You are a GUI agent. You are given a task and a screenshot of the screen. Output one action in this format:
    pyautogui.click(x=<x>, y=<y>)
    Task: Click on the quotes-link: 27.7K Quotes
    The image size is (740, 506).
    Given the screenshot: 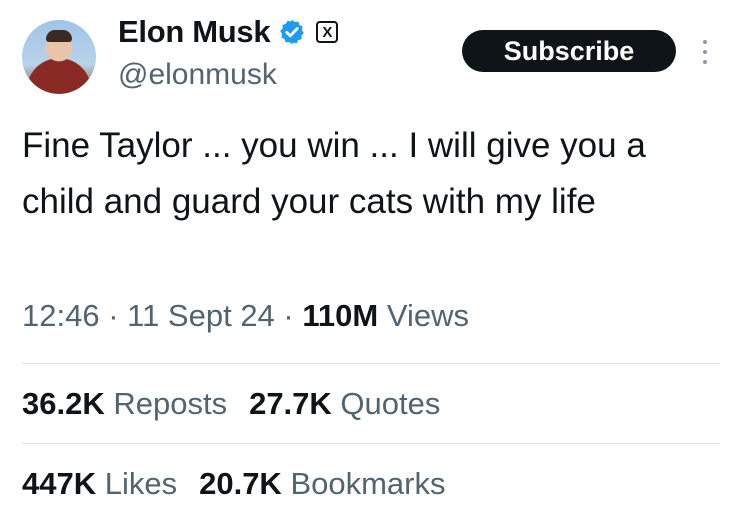 What is the action you would take?
    pyautogui.click(x=344, y=403)
    